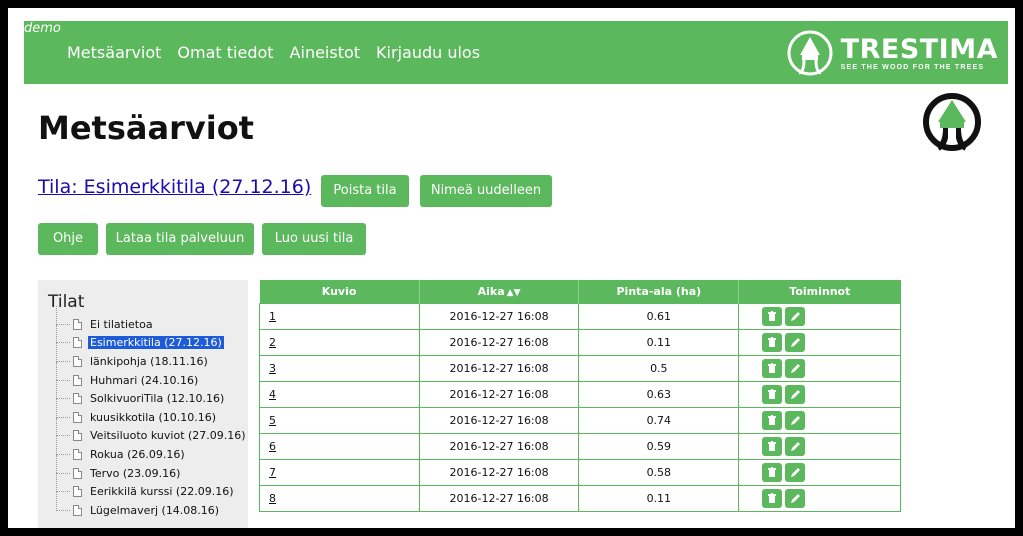 The height and width of the screenshot is (536, 1023). I want to click on tree-item: Eerikkilä kurssi (22.09.16), so click(152, 487).